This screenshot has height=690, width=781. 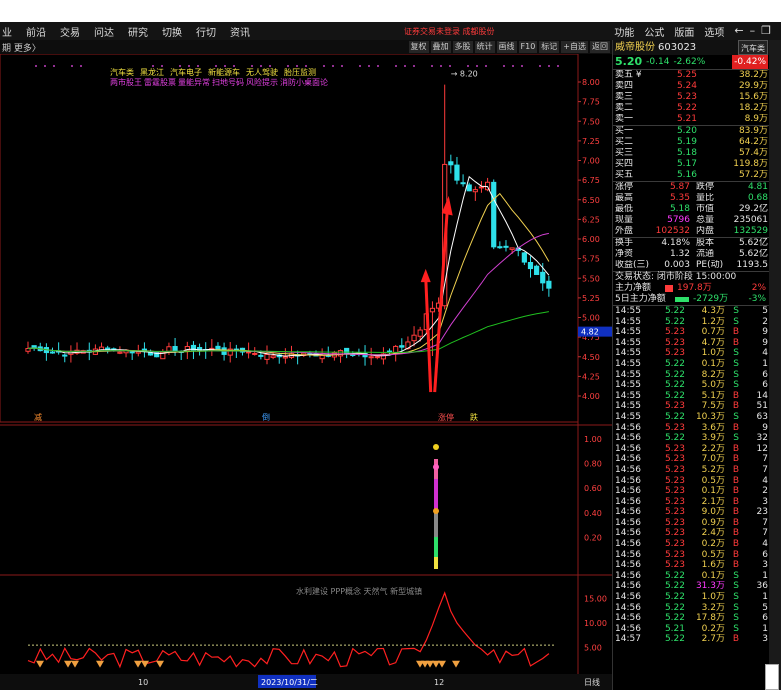 I want to click on ask-row: 卖三 5.23 15.6万, so click(x=691, y=97).